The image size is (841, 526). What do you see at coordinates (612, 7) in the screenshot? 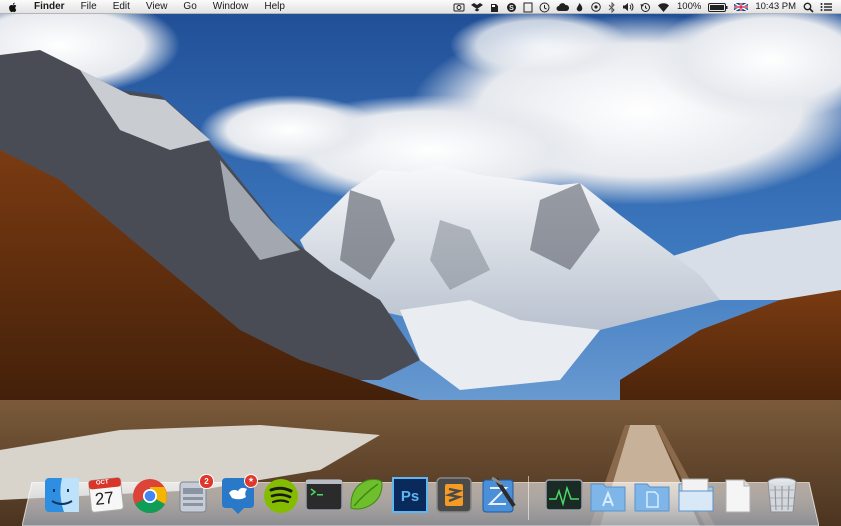
I see `bluetooth-icon` at bounding box center [612, 7].